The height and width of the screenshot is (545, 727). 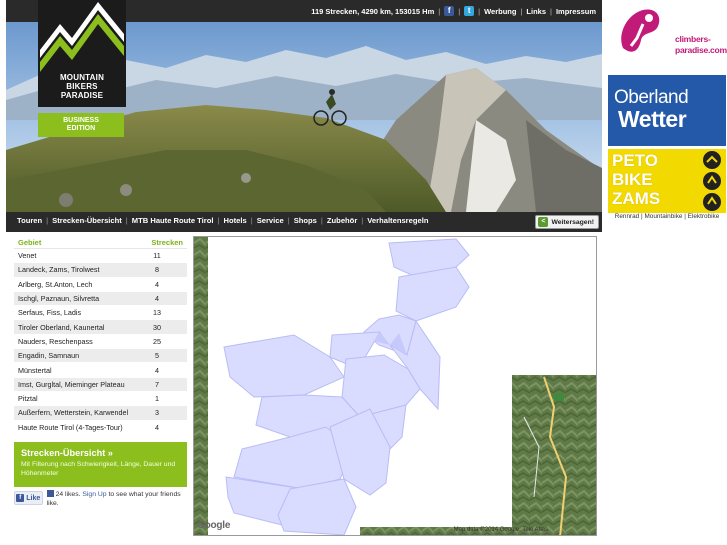 I want to click on climber-logo-icon, so click(x=640, y=30).